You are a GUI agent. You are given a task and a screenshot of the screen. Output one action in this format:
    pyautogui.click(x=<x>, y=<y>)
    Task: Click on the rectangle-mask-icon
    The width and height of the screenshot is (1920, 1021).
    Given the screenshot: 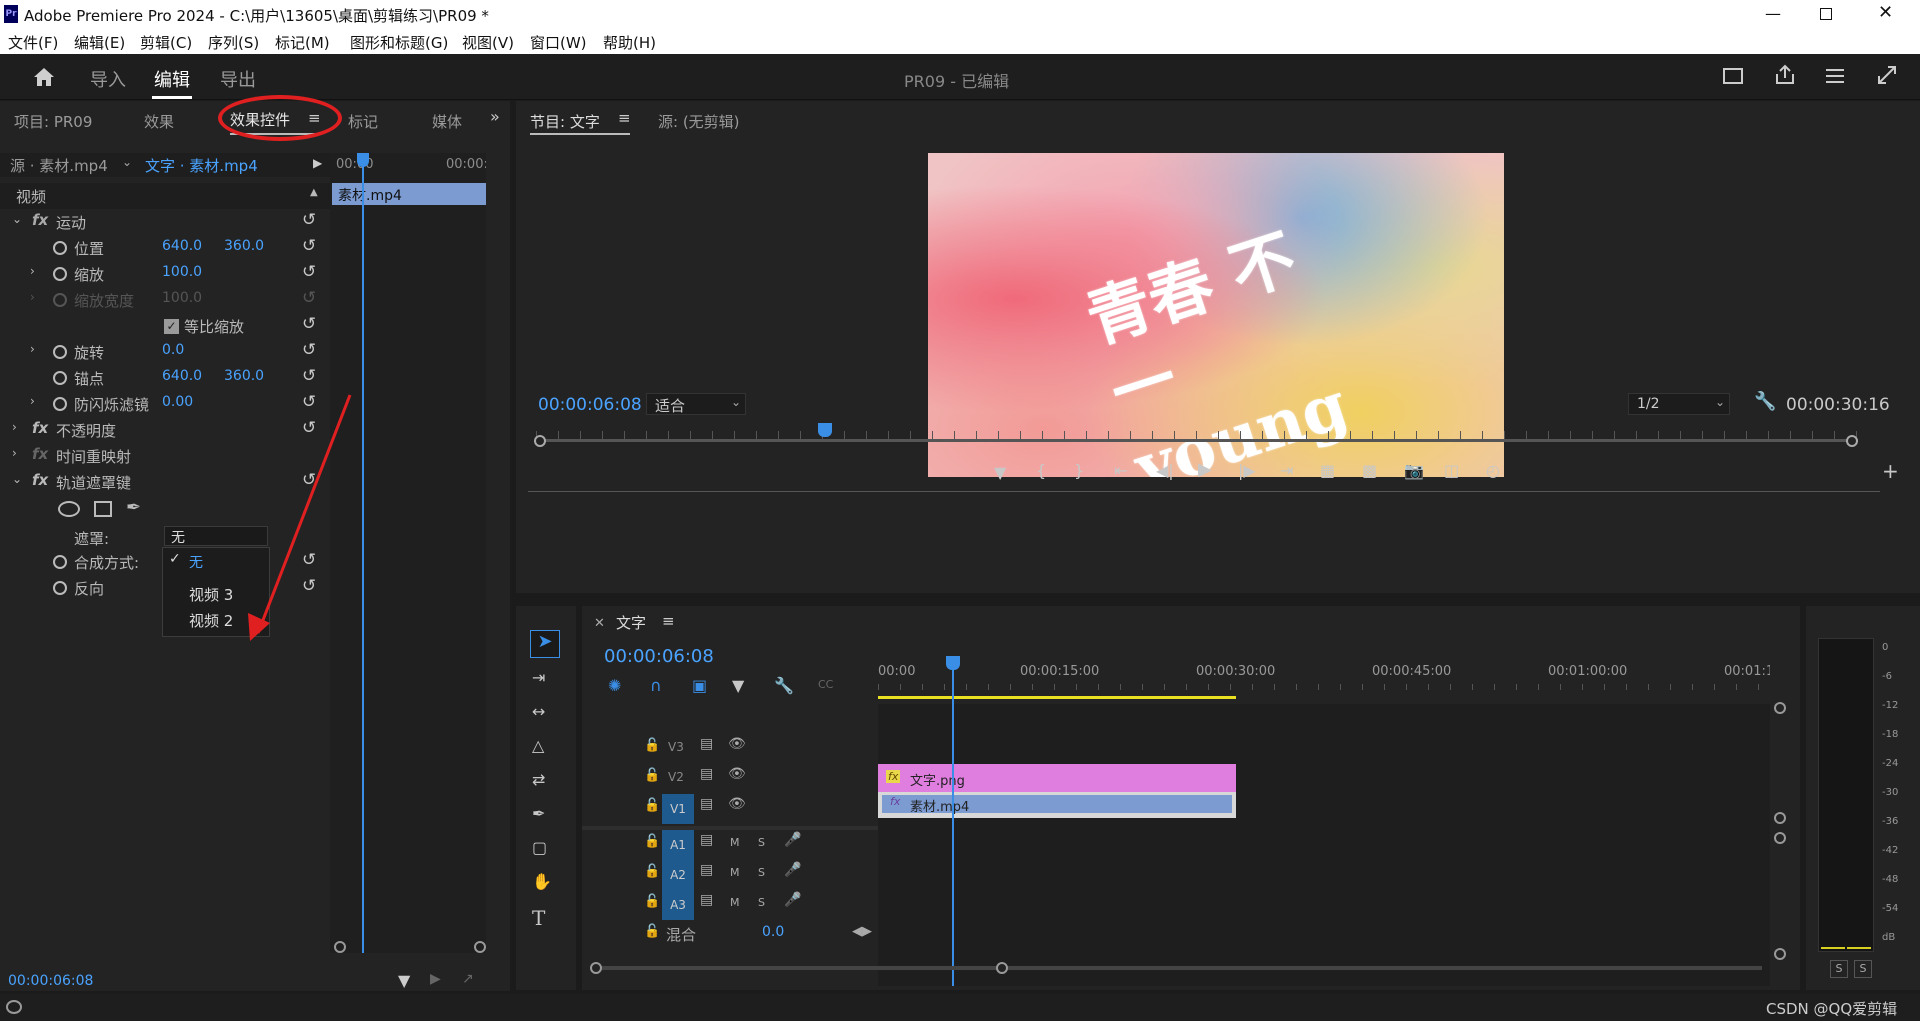 What is the action you would take?
    pyautogui.click(x=103, y=509)
    